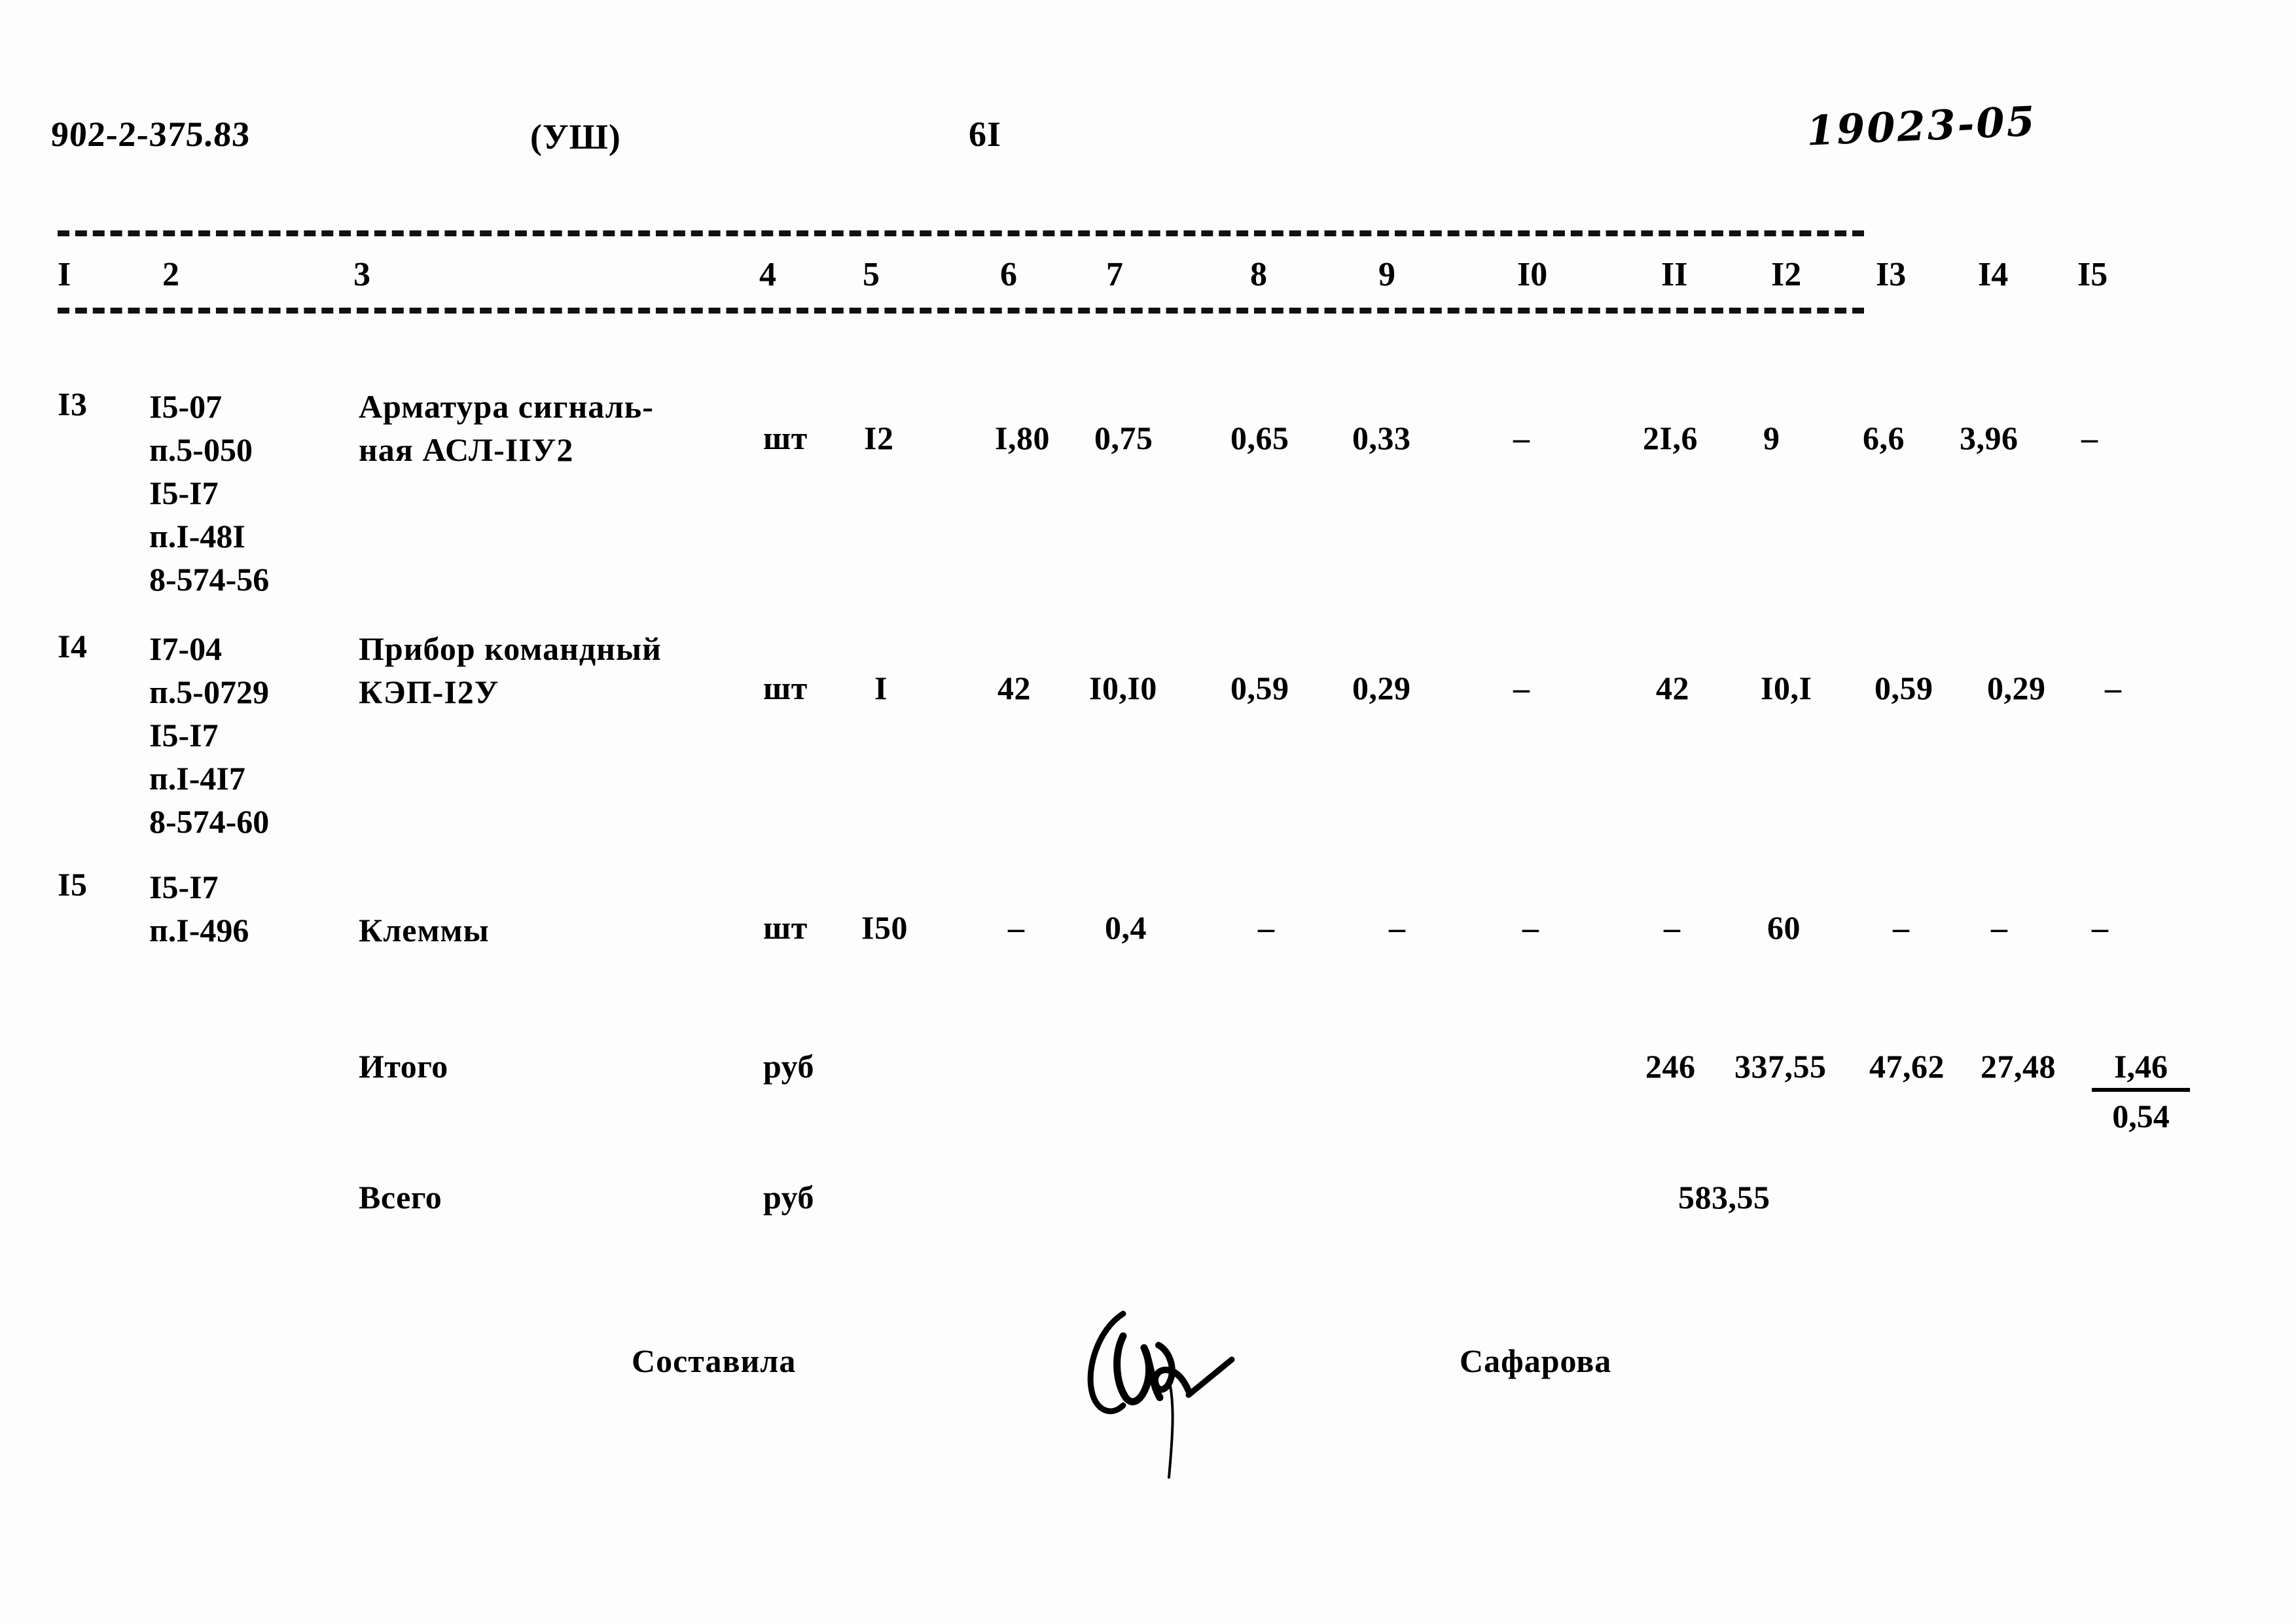  Describe the element at coordinates (73, 404) in the screenshot. I see `table-row: I3` at that location.